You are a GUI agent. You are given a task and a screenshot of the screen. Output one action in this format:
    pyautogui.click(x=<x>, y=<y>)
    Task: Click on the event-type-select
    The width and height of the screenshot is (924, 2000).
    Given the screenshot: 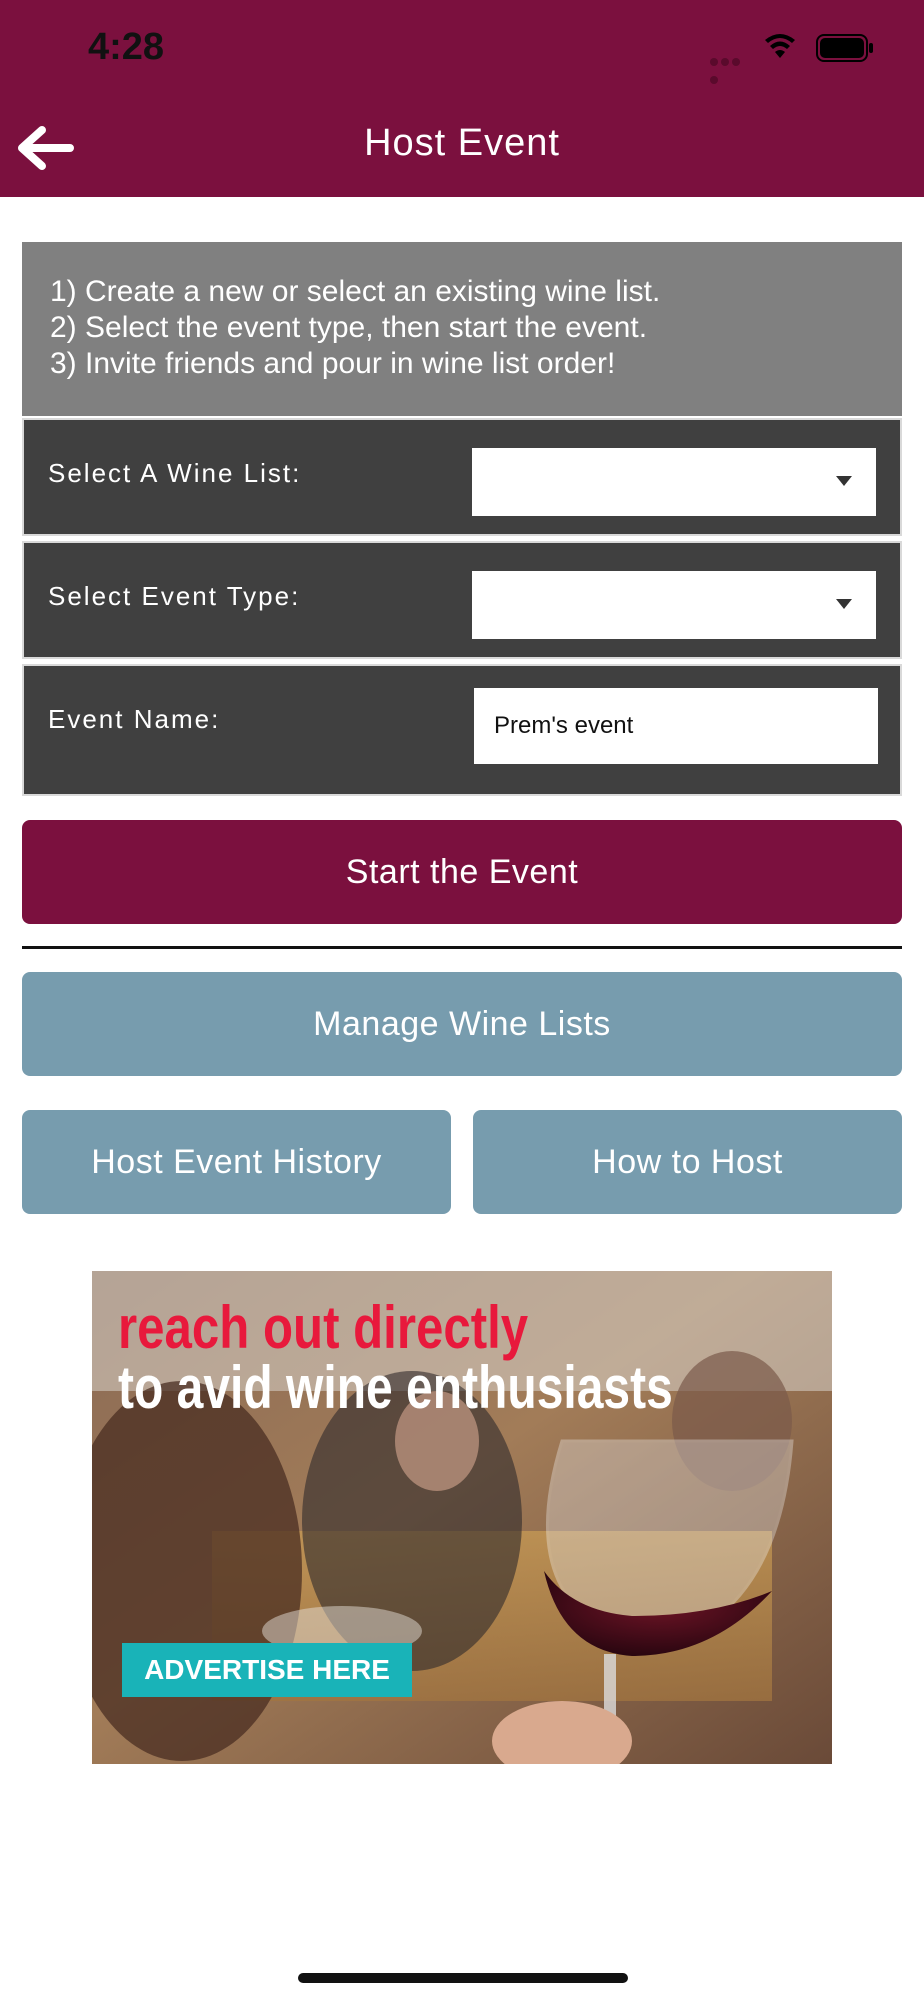 What is the action you would take?
    pyautogui.click(x=674, y=605)
    